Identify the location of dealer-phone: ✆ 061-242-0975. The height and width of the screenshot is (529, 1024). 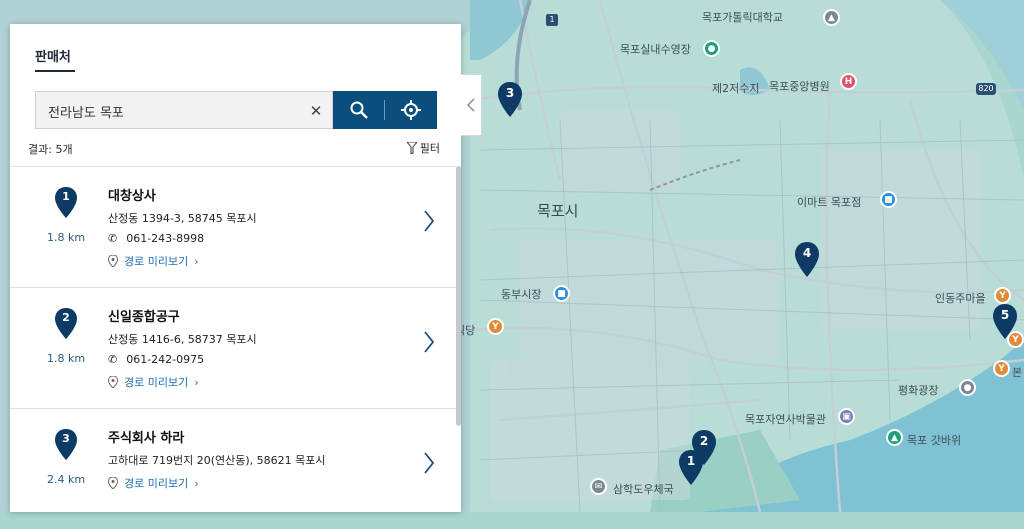
(156, 359).